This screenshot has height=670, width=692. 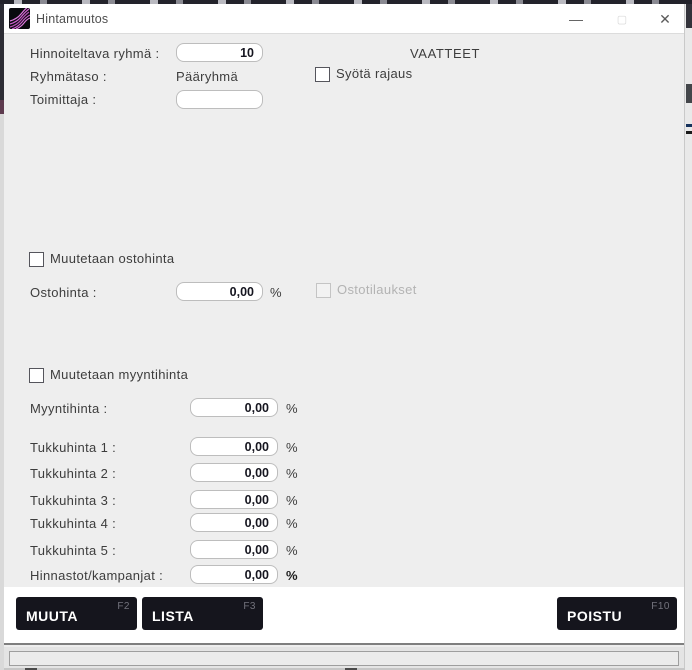 I want to click on change-sales-price-checkbox: Muutetaan myyntihinta, so click(x=109, y=375).